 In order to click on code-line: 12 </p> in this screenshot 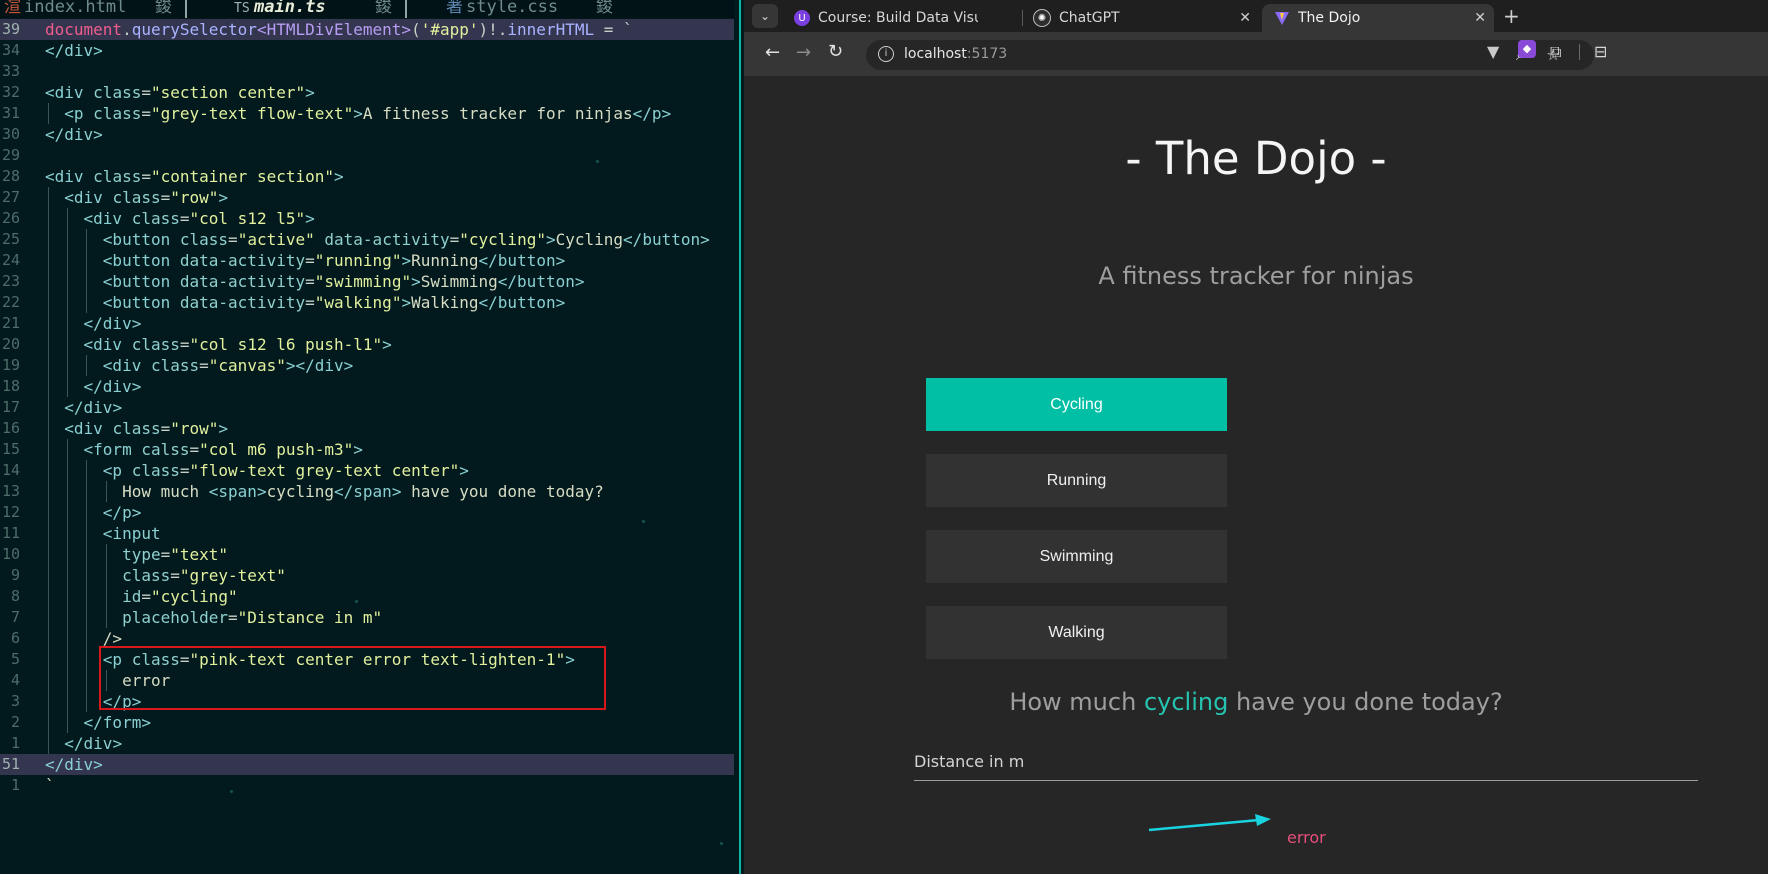, I will do `click(367, 512)`.